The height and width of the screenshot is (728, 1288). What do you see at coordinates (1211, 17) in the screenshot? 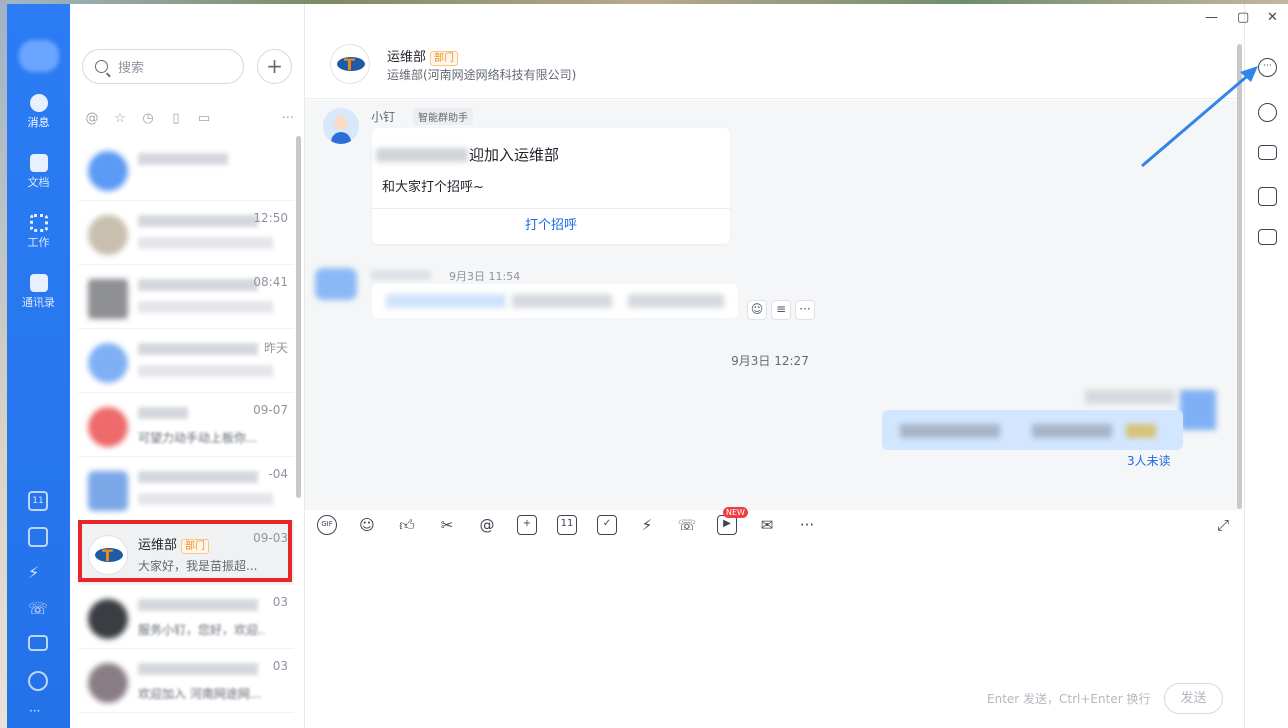
I see `minimize-button: —` at bounding box center [1211, 17].